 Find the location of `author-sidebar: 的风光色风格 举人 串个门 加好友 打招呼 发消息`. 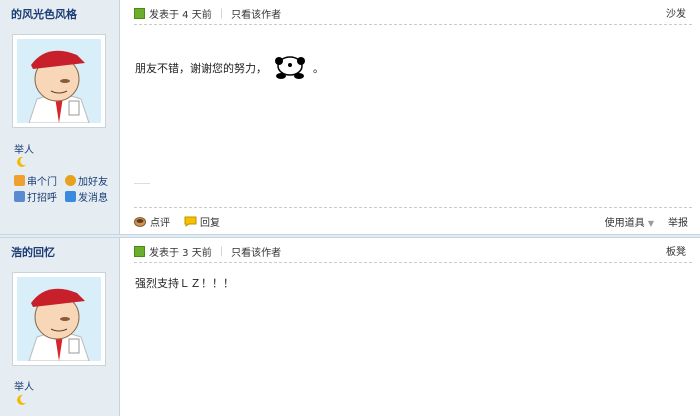

author-sidebar: 的风光色风格 举人 串个门 加好友 打招呼 发消息 is located at coordinates (60, 117).